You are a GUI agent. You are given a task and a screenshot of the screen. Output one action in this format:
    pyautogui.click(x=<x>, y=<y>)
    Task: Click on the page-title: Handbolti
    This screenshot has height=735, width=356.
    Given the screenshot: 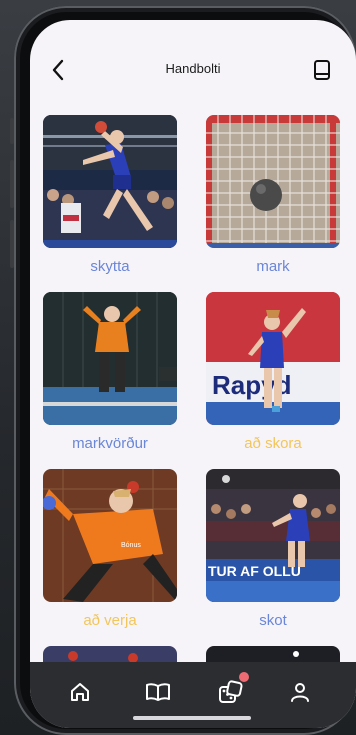 What is the action you would take?
    pyautogui.click(x=193, y=68)
    